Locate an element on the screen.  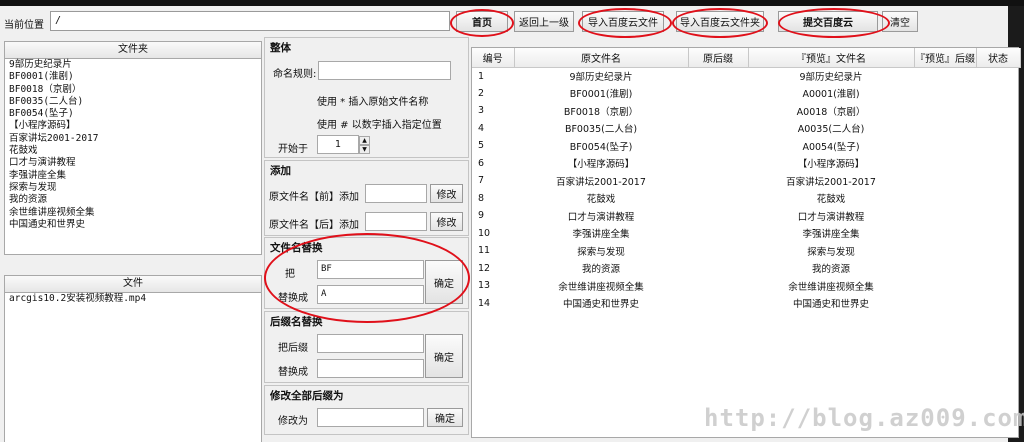
naming-rule-input is located at coordinates (384, 70).